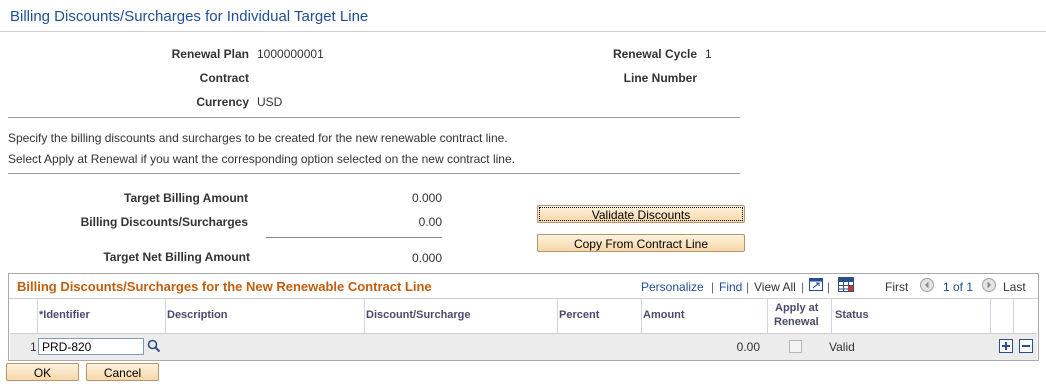 This screenshot has width=1046, height=388. Describe the element at coordinates (846, 284) in the screenshot. I see `download-spreadsheet-icon` at that location.